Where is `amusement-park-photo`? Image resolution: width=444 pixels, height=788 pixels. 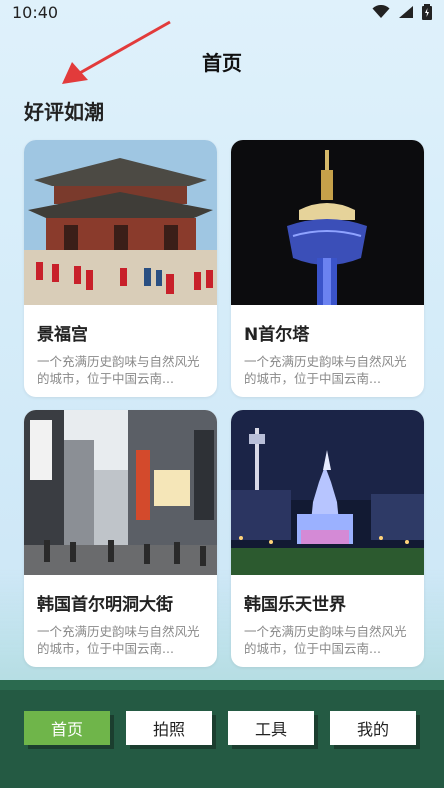
amusement-park-photo is located at coordinates (327, 492).